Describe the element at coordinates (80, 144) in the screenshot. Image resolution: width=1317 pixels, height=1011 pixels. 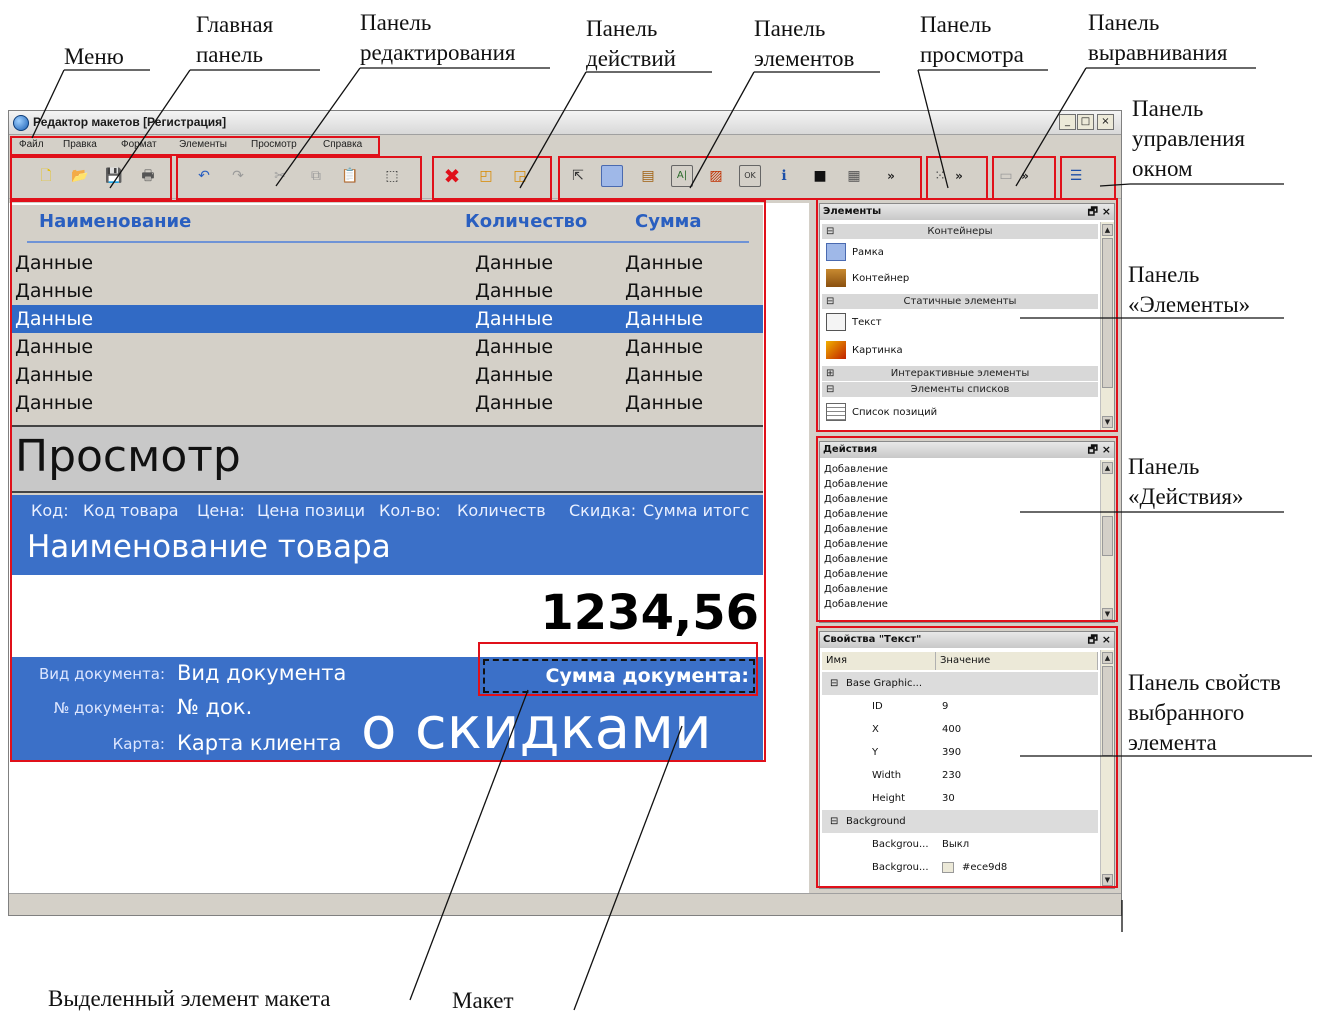
I see `menu-edit: Правка` at that location.